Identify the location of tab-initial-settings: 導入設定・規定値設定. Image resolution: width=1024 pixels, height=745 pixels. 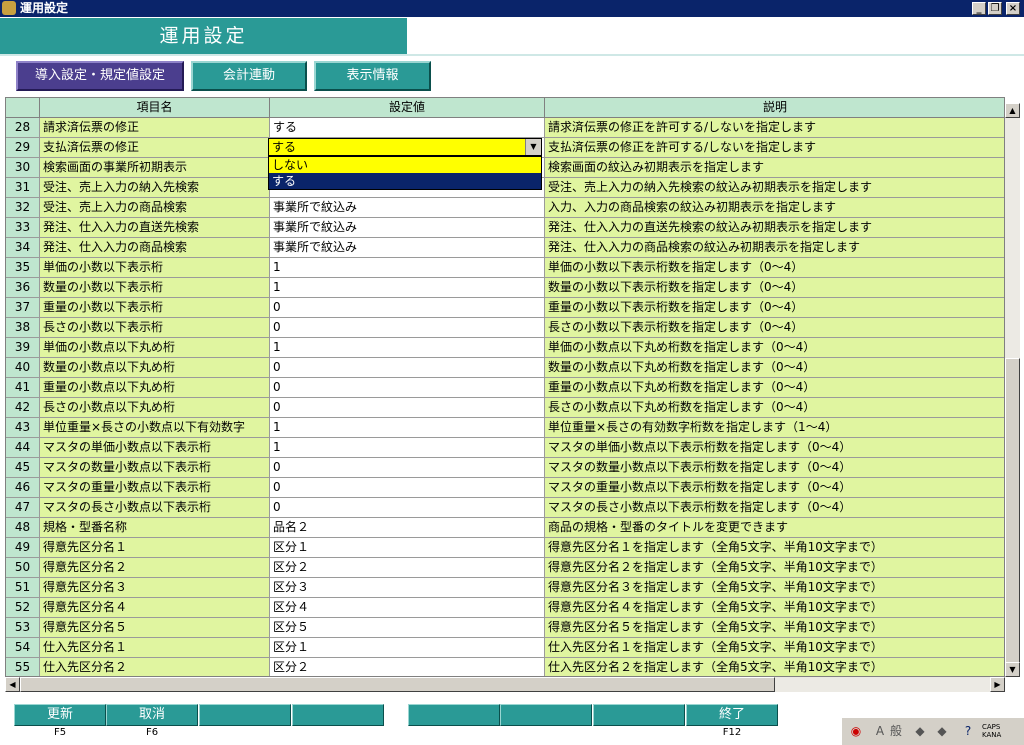
(100, 76).